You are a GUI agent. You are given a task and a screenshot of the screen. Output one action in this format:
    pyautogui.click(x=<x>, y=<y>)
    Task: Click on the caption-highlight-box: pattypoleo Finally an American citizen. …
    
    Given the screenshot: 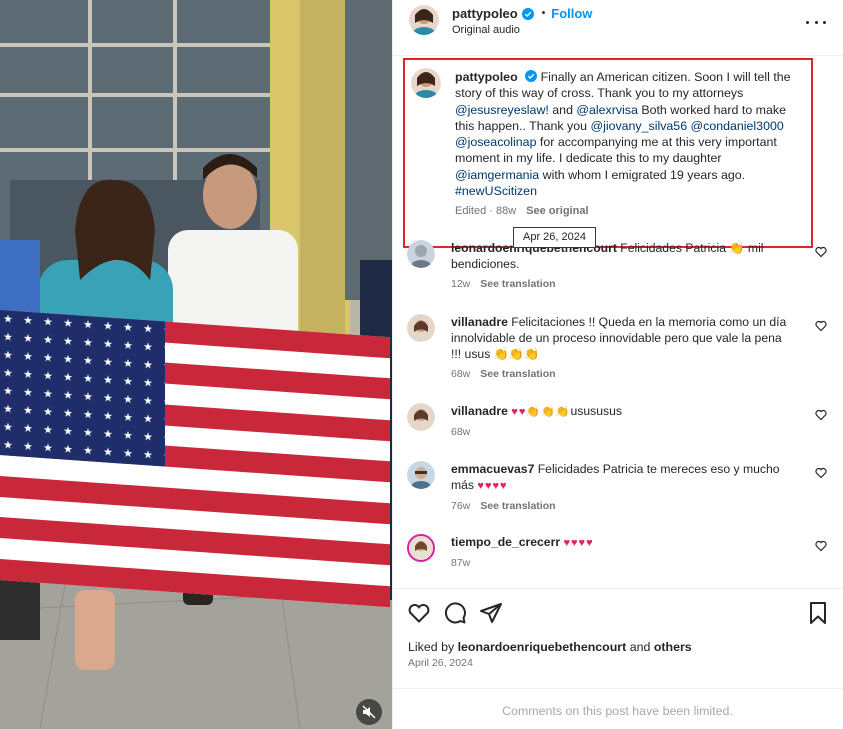 What is the action you would take?
    pyautogui.click(x=608, y=153)
    